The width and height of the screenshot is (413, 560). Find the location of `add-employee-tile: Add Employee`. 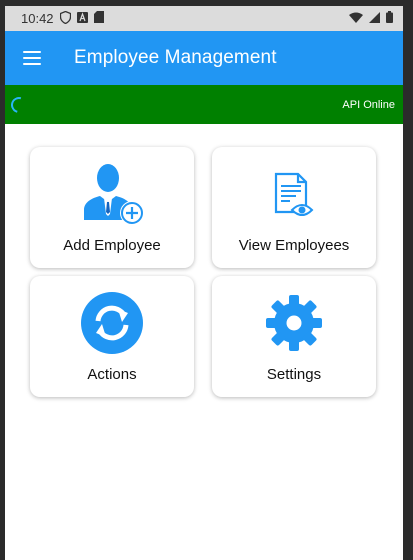

add-employee-tile: Add Employee is located at coordinates (112, 207).